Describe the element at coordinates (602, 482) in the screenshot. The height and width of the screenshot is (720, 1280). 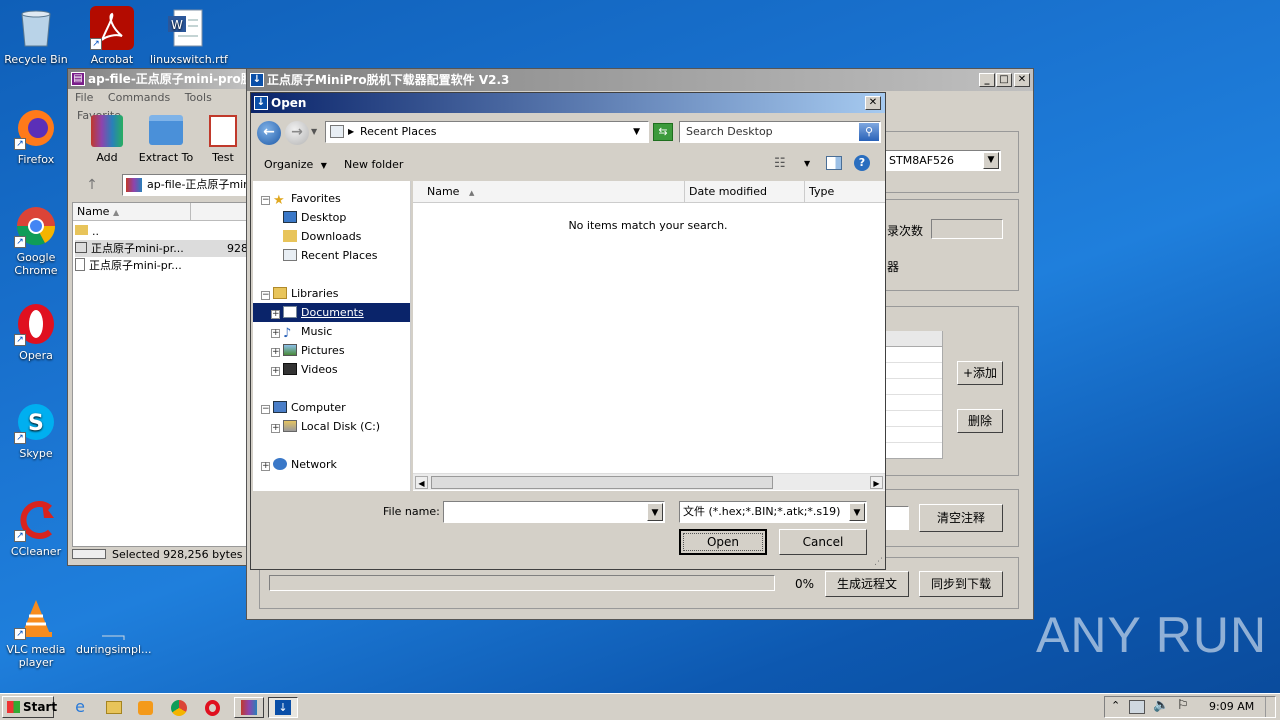
I see `scroll-thumb` at that location.